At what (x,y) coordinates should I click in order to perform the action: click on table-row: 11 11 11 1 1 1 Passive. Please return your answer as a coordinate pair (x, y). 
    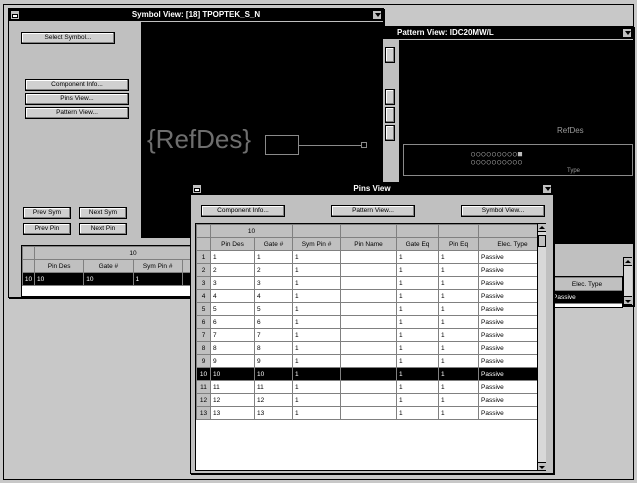
    Looking at the image, I should click on (370, 387).